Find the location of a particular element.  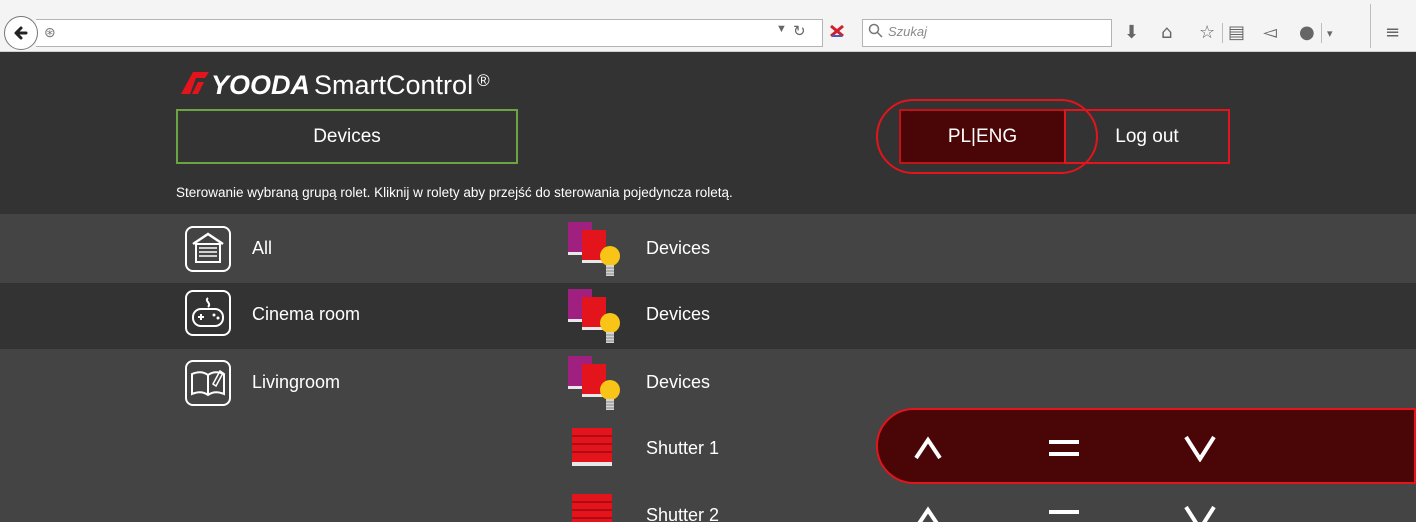

room-name: Livingroom is located at coordinates (296, 382).